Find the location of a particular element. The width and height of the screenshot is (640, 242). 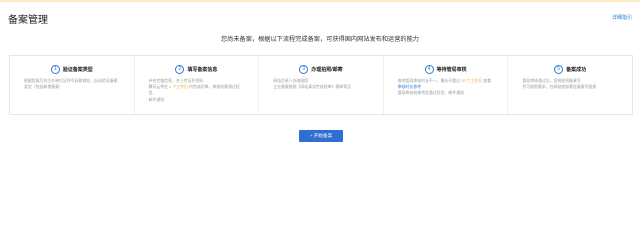

step-title: 备案成功 is located at coordinates (576, 69).